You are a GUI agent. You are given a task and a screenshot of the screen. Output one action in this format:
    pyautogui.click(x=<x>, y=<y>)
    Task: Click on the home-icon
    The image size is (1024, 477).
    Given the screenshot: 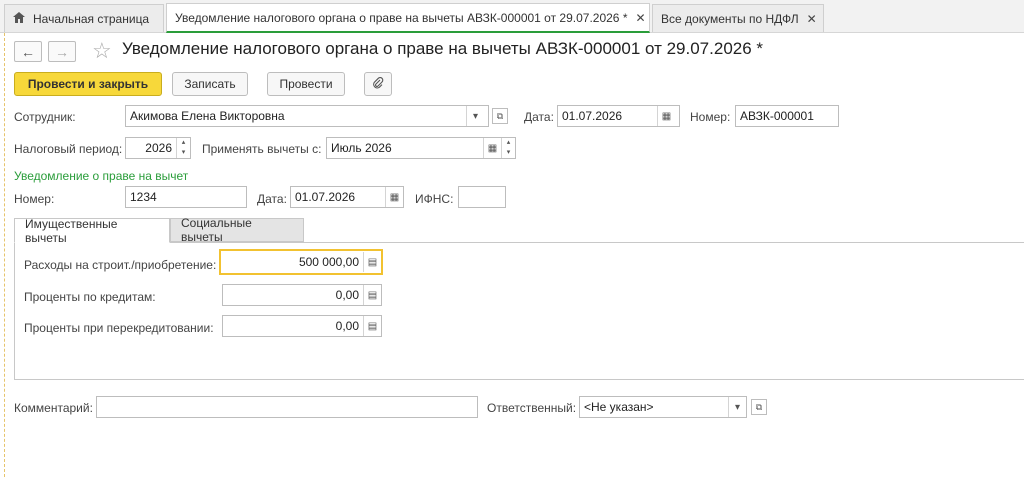 What is the action you would take?
    pyautogui.click(x=19, y=18)
    